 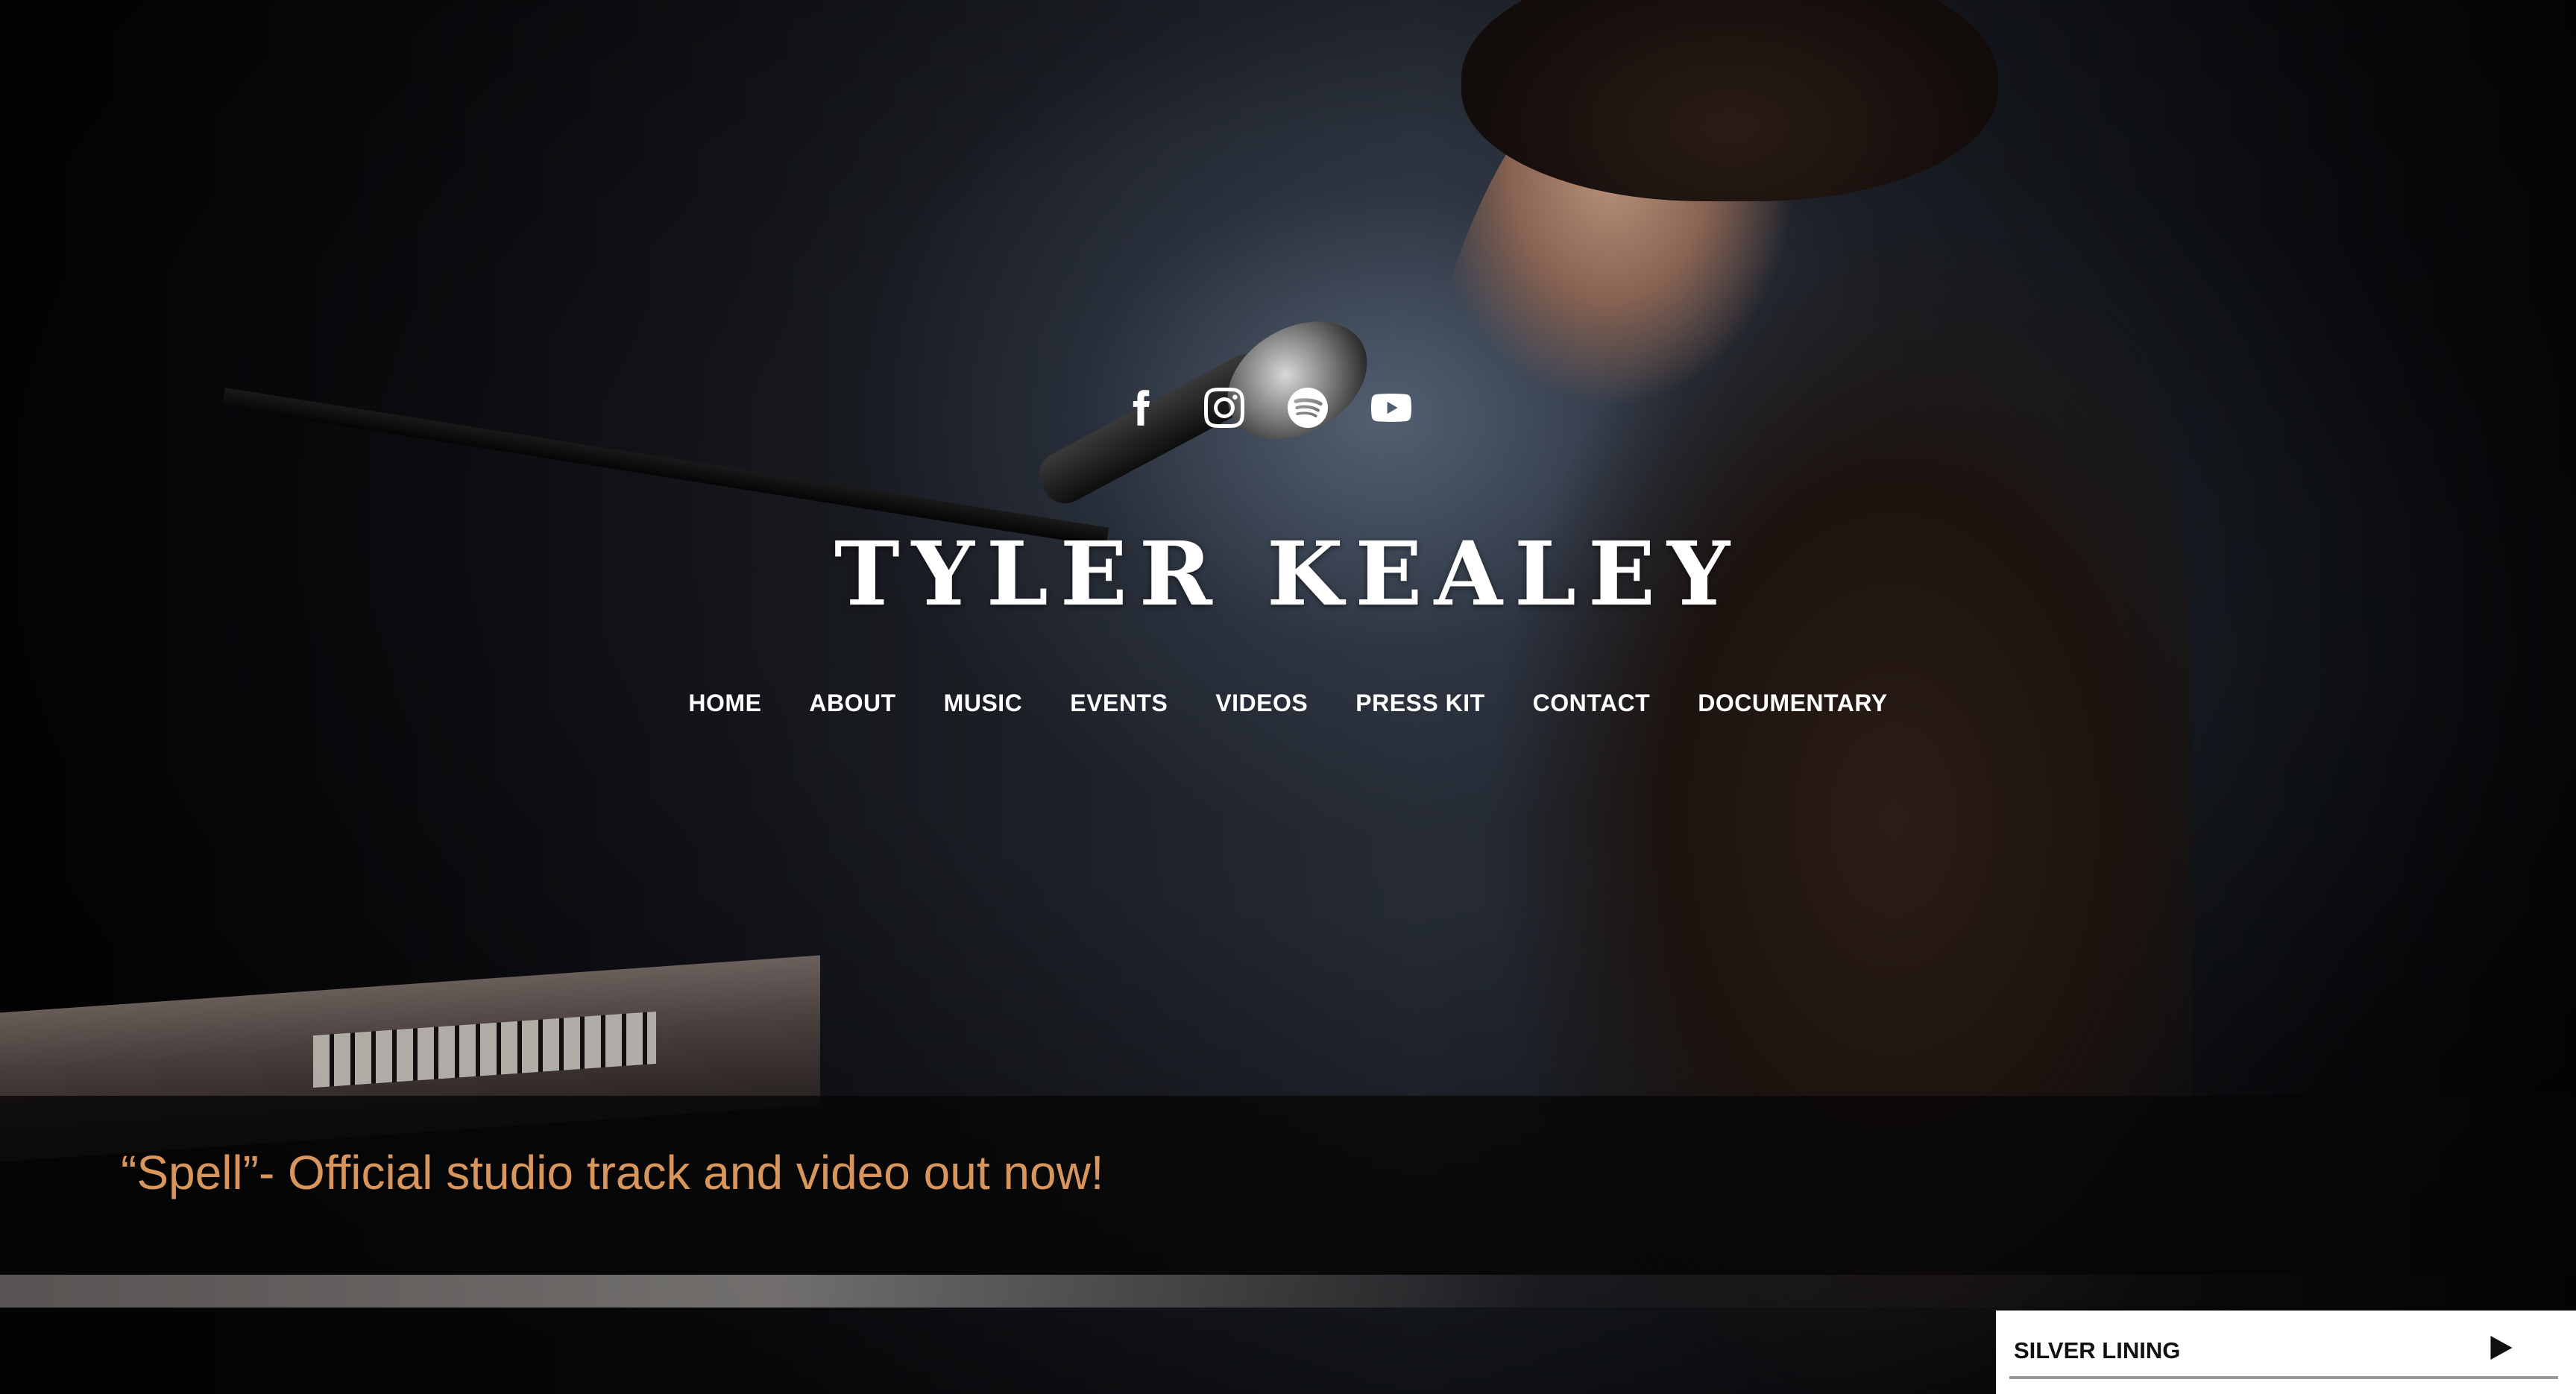 What do you see at coordinates (1223, 408) in the screenshot?
I see `instagram-icon` at bounding box center [1223, 408].